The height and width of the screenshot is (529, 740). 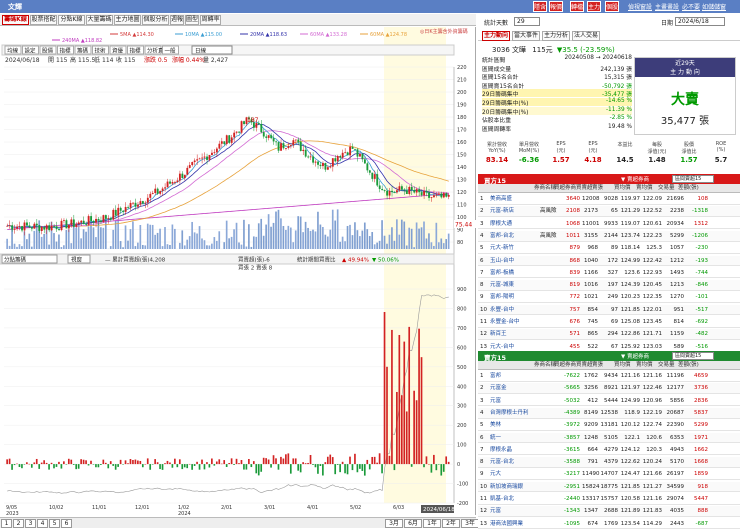 What do you see at coordinates (691, 6) in the screenshot?
I see `no-need-link: 必不要` at bounding box center [691, 6].